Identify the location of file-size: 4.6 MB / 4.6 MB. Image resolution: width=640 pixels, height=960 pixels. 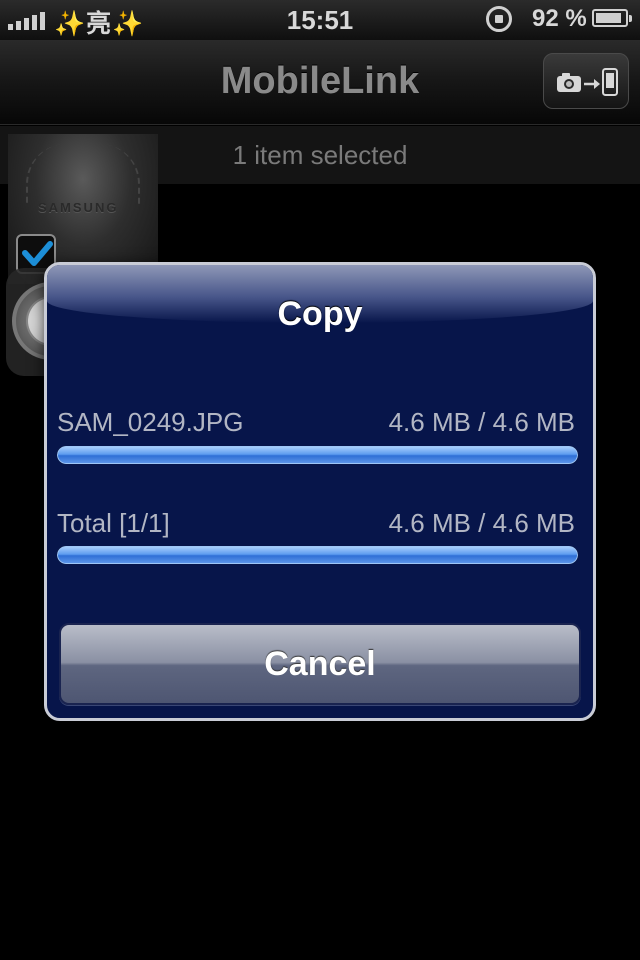
(481, 422).